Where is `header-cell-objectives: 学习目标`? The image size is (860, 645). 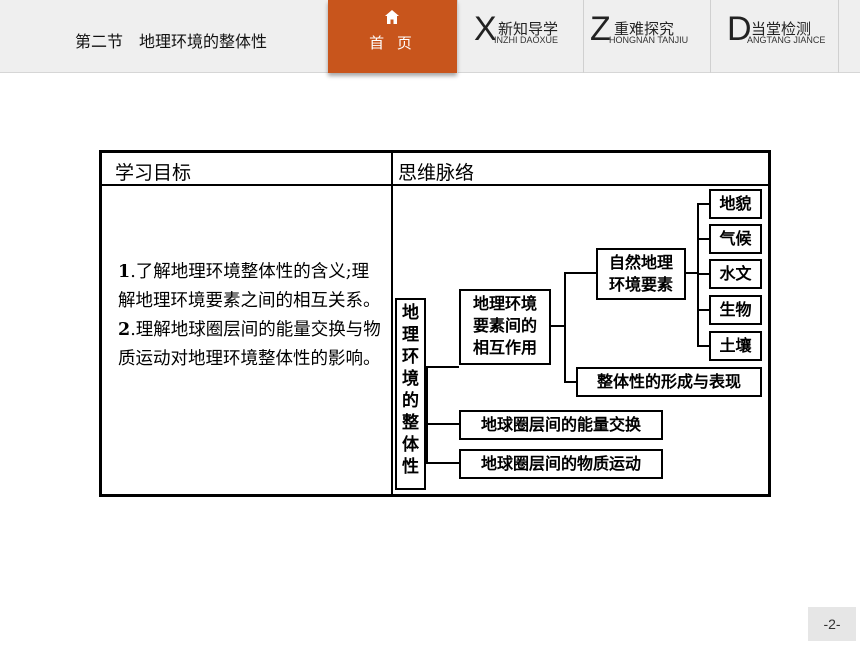 header-cell-objectives: 学习目标 is located at coordinates (247, 169).